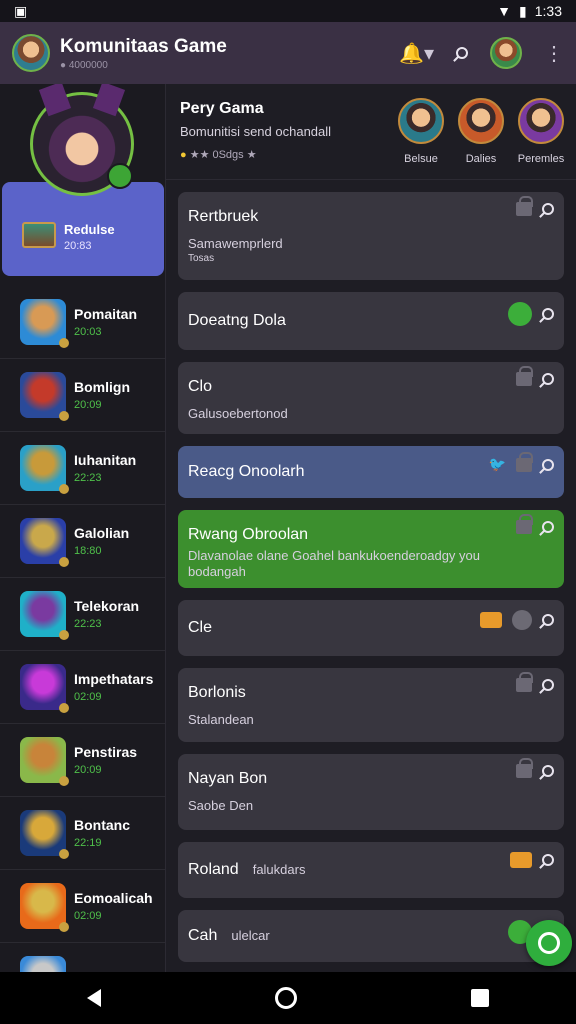  I want to click on room-name: Rwang Obroolan, so click(248, 534).